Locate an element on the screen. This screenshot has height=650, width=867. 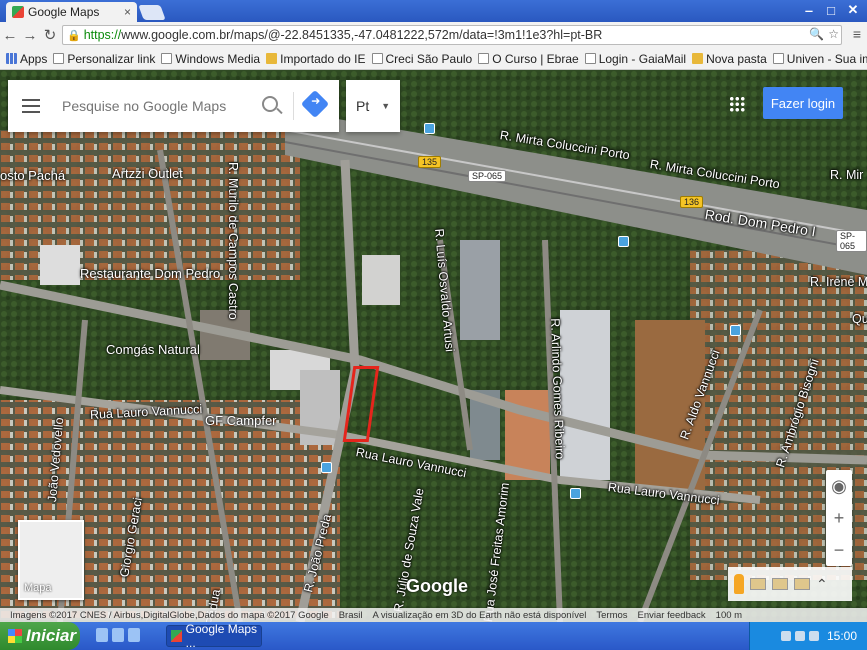
url-scheme: https:// is located at coordinates (102, 35).